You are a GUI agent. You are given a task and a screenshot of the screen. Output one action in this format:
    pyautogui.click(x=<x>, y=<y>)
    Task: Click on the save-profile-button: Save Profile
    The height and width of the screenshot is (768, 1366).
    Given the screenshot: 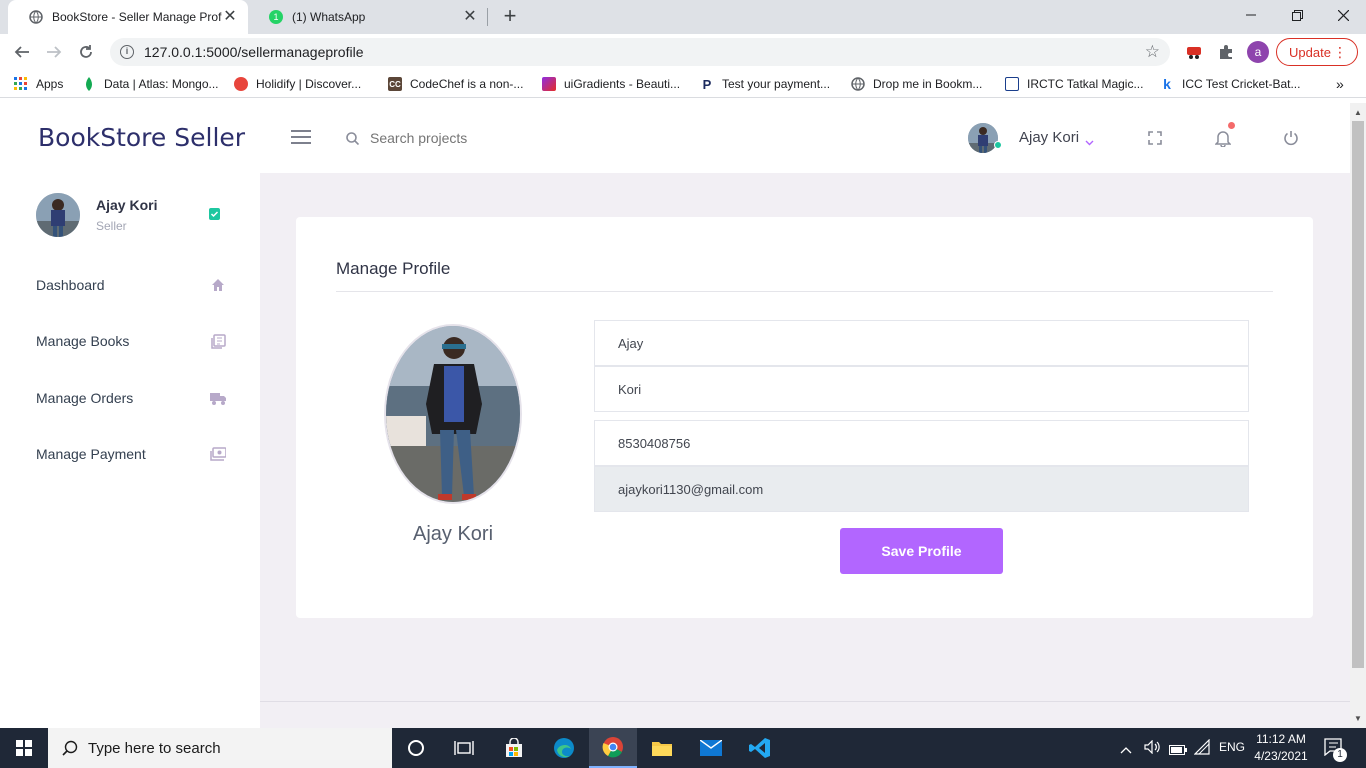 What is the action you would take?
    pyautogui.click(x=921, y=551)
    